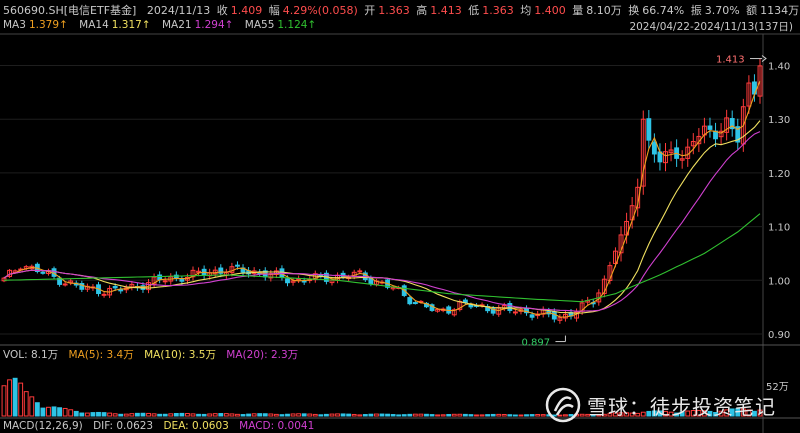 The width and height of the screenshot is (800, 433). Describe the element at coordinates (123, 426) in the screenshot. I see `macd-dif: DIF: 0.0623` at that location.